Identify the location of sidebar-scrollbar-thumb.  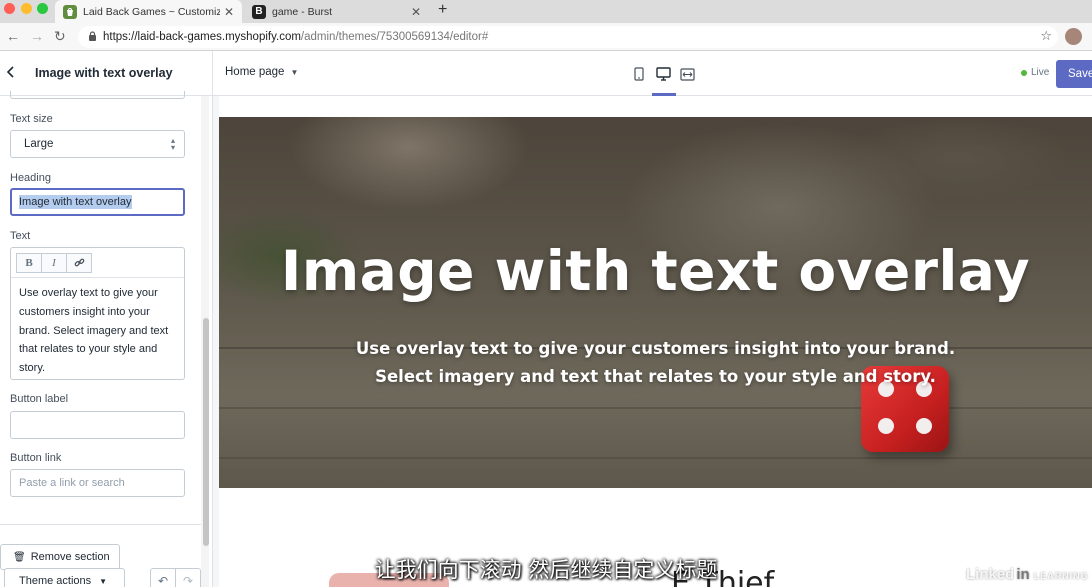
(206, 432).